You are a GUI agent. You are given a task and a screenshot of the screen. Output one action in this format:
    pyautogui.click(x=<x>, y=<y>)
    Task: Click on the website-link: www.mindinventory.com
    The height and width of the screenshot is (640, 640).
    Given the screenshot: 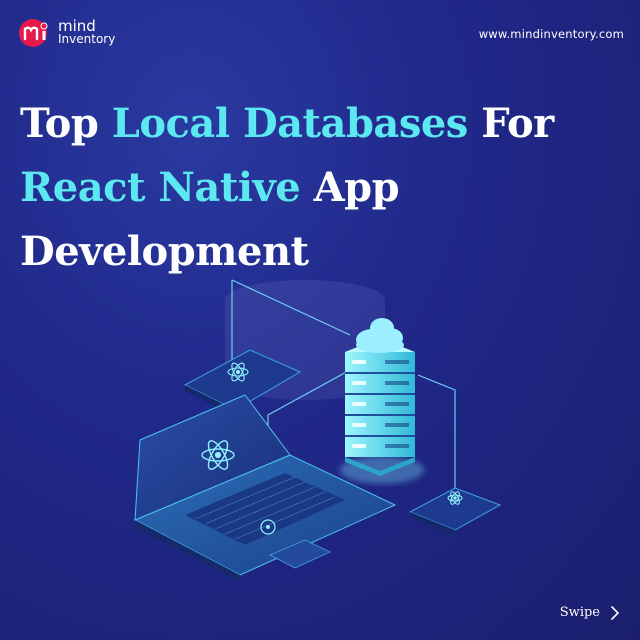 What is the action you would take?
    pyautogui.click(x=551, y=34)
    